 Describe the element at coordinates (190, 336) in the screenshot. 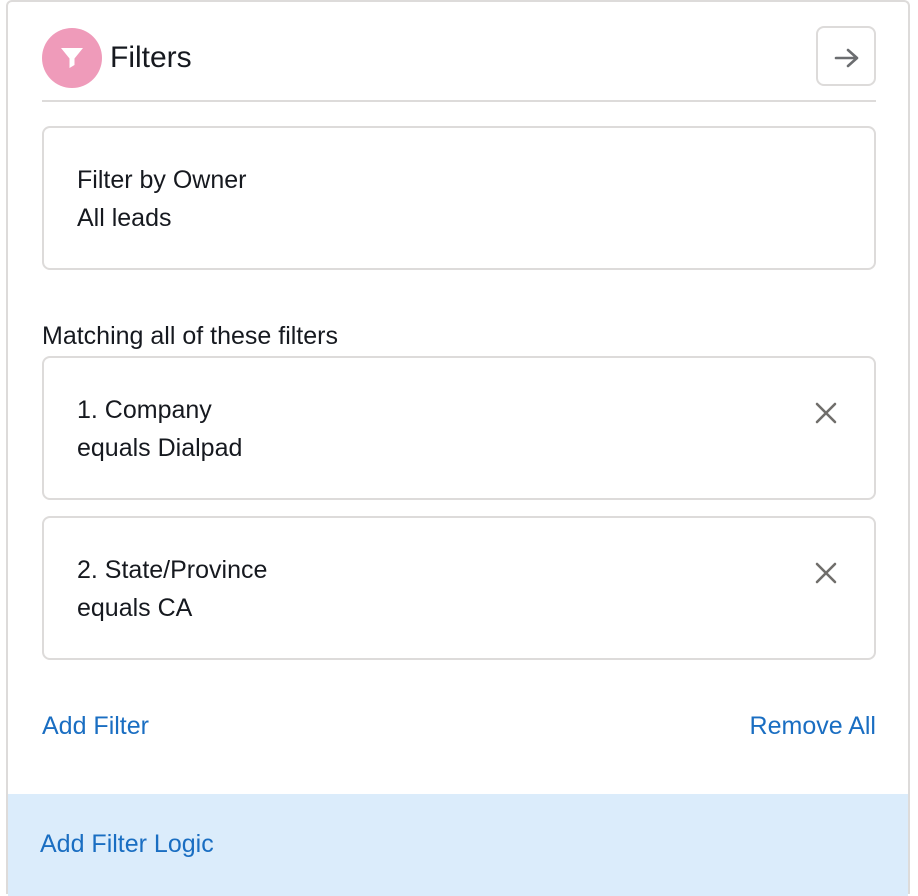

I see `filters-section-label: Matching all of these filters` at that location.